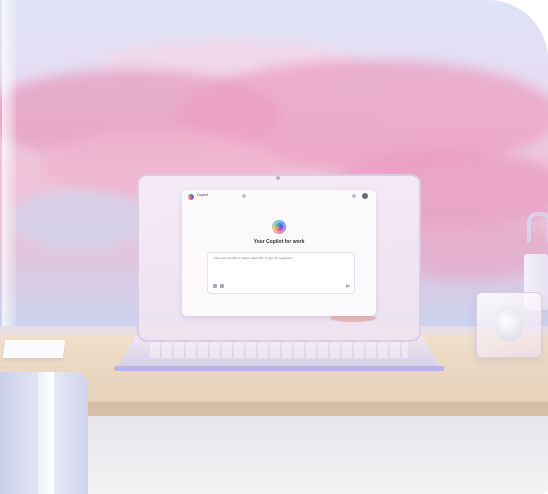 The height and width of the screenshot is (494, 548). I want to click on cube-sculpture, so click(509, 324).